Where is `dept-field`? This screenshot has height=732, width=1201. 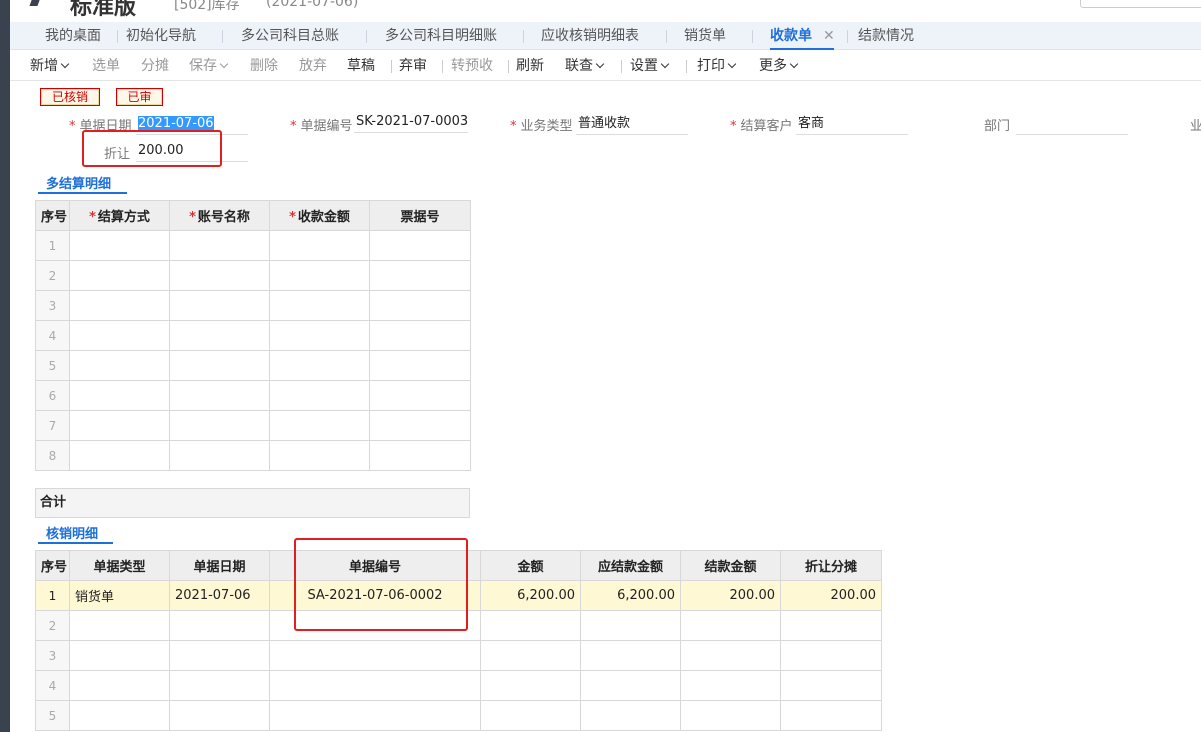
dept-field is located at coordinates (1072, 125).